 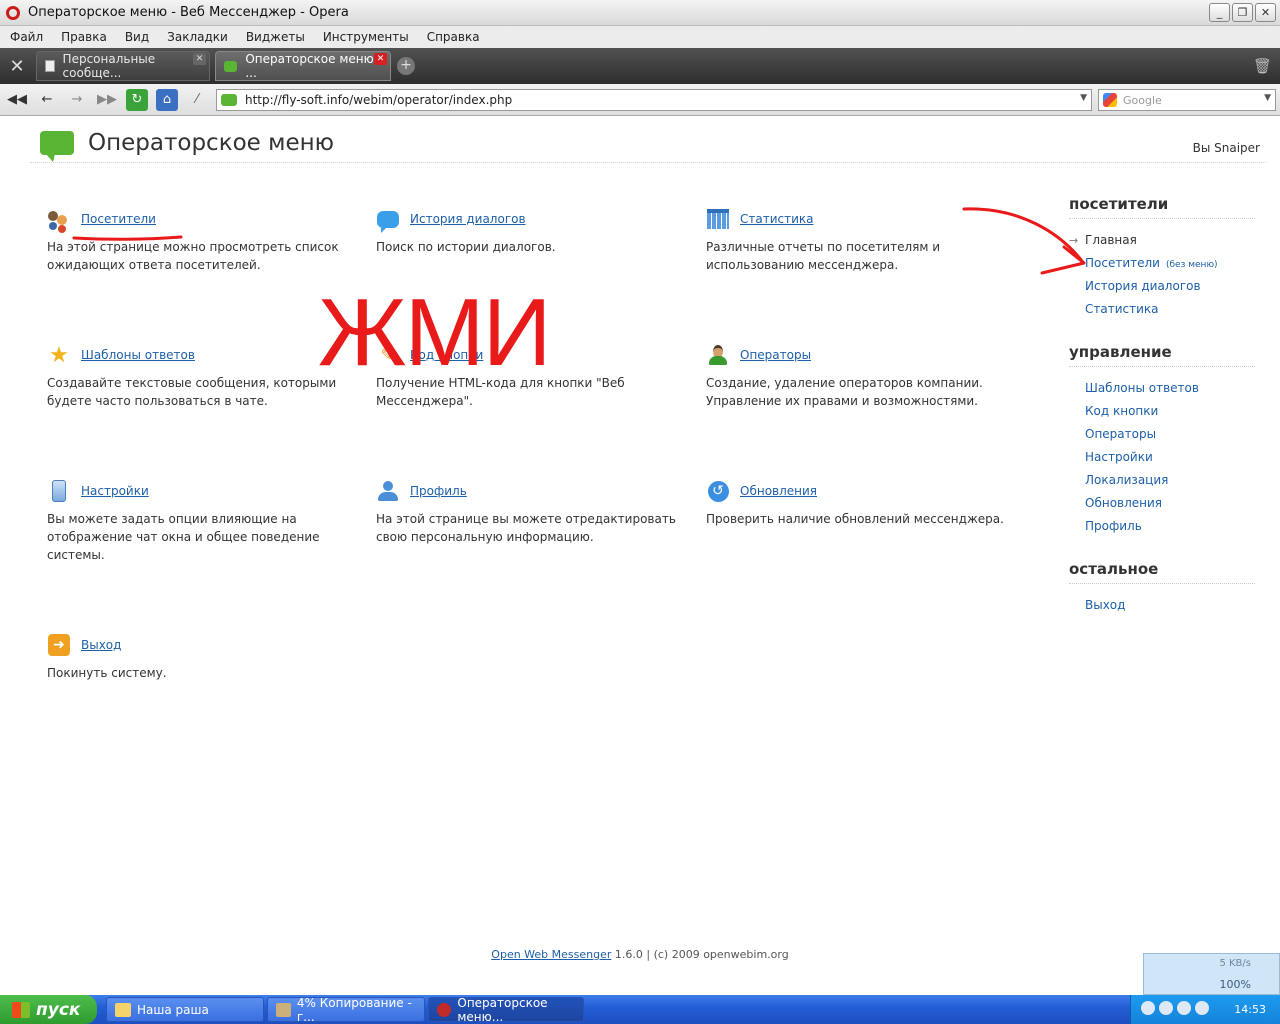 I want to click on menu-view: Вид, so click(x=137, y=37).